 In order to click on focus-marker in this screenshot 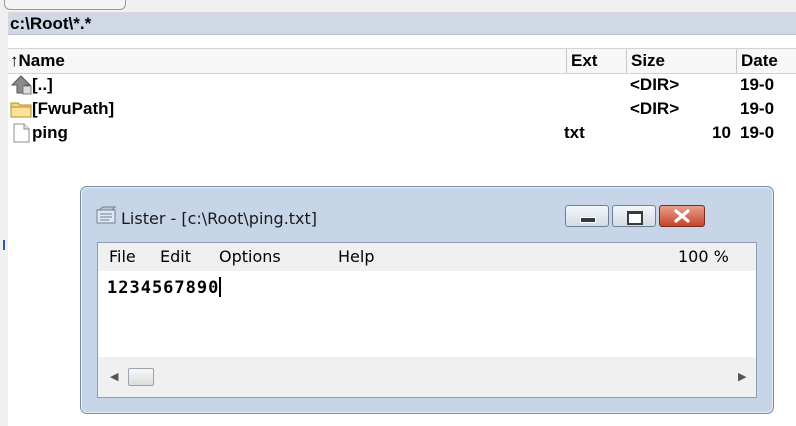, I will do `click(4, 245)`.